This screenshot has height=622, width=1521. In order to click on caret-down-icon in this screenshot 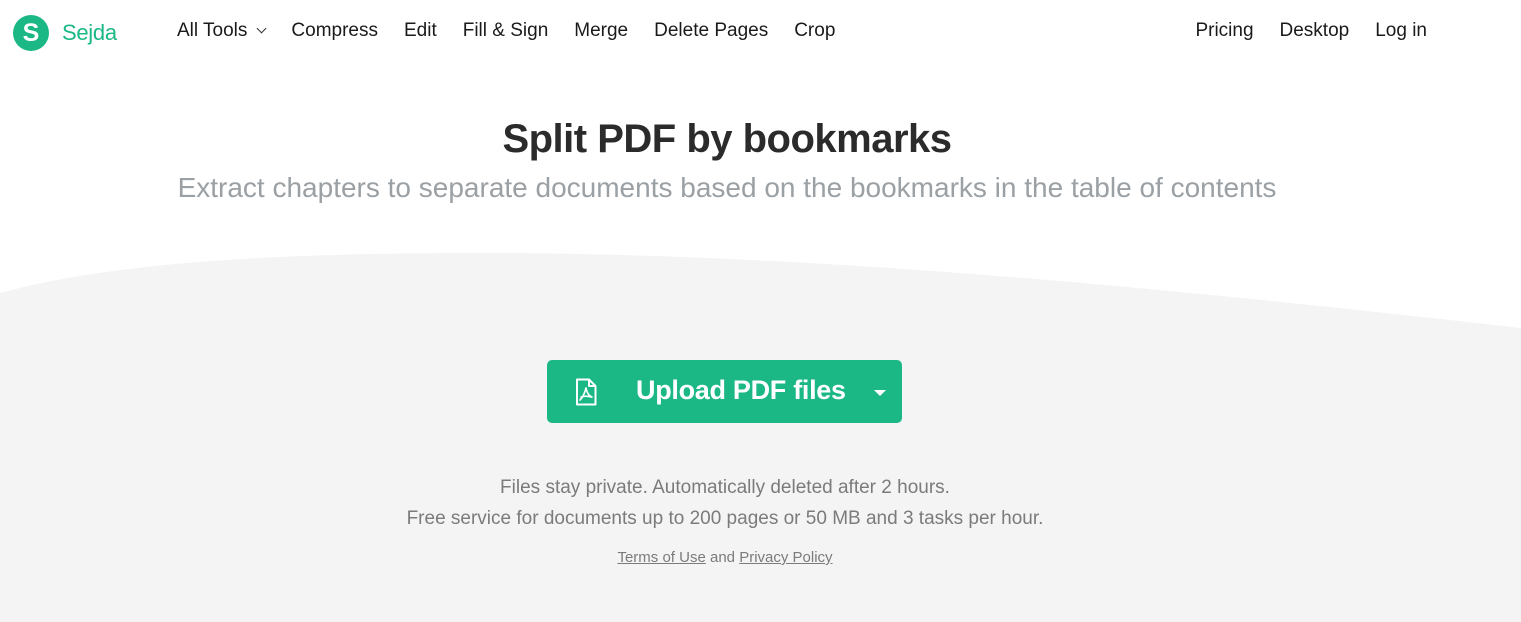, I will do `click(879, 393)`.